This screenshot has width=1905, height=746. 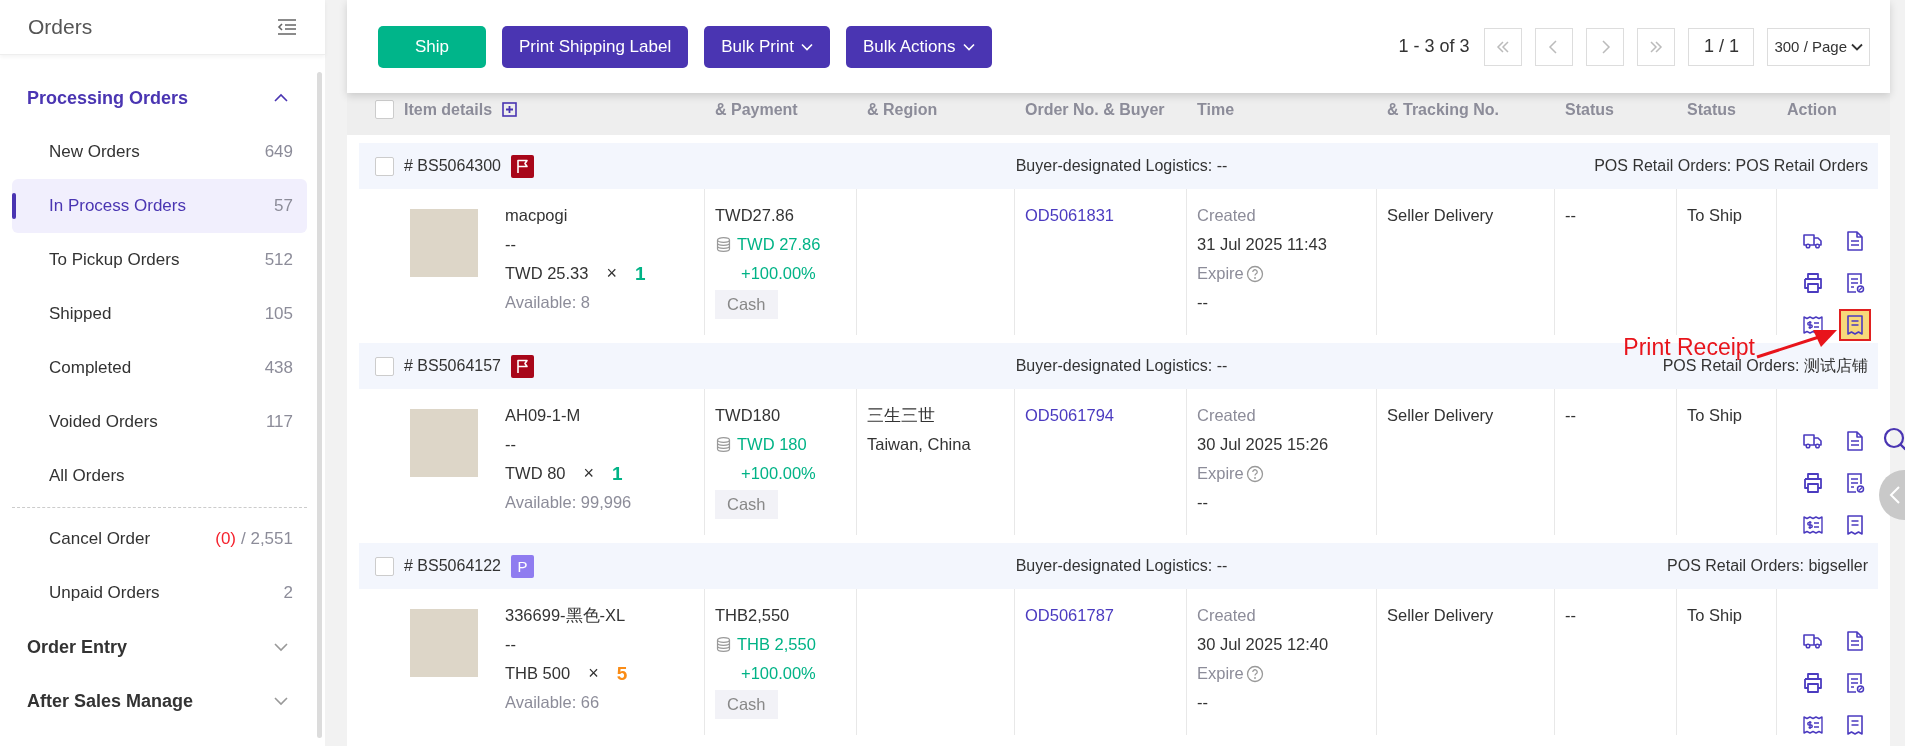 What do you see at coordinates (752, 615) in the screenshot?
I see `order-total: THB2,550` at bounding box center [752, 615].